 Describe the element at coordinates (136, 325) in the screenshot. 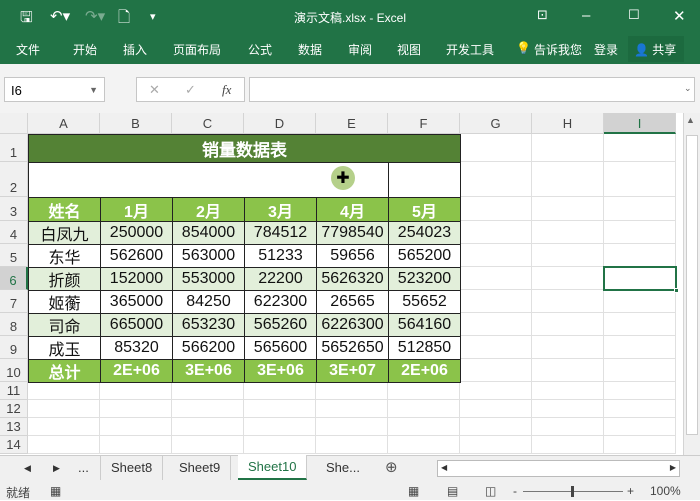

I see `value-cell: 665000` at that location.